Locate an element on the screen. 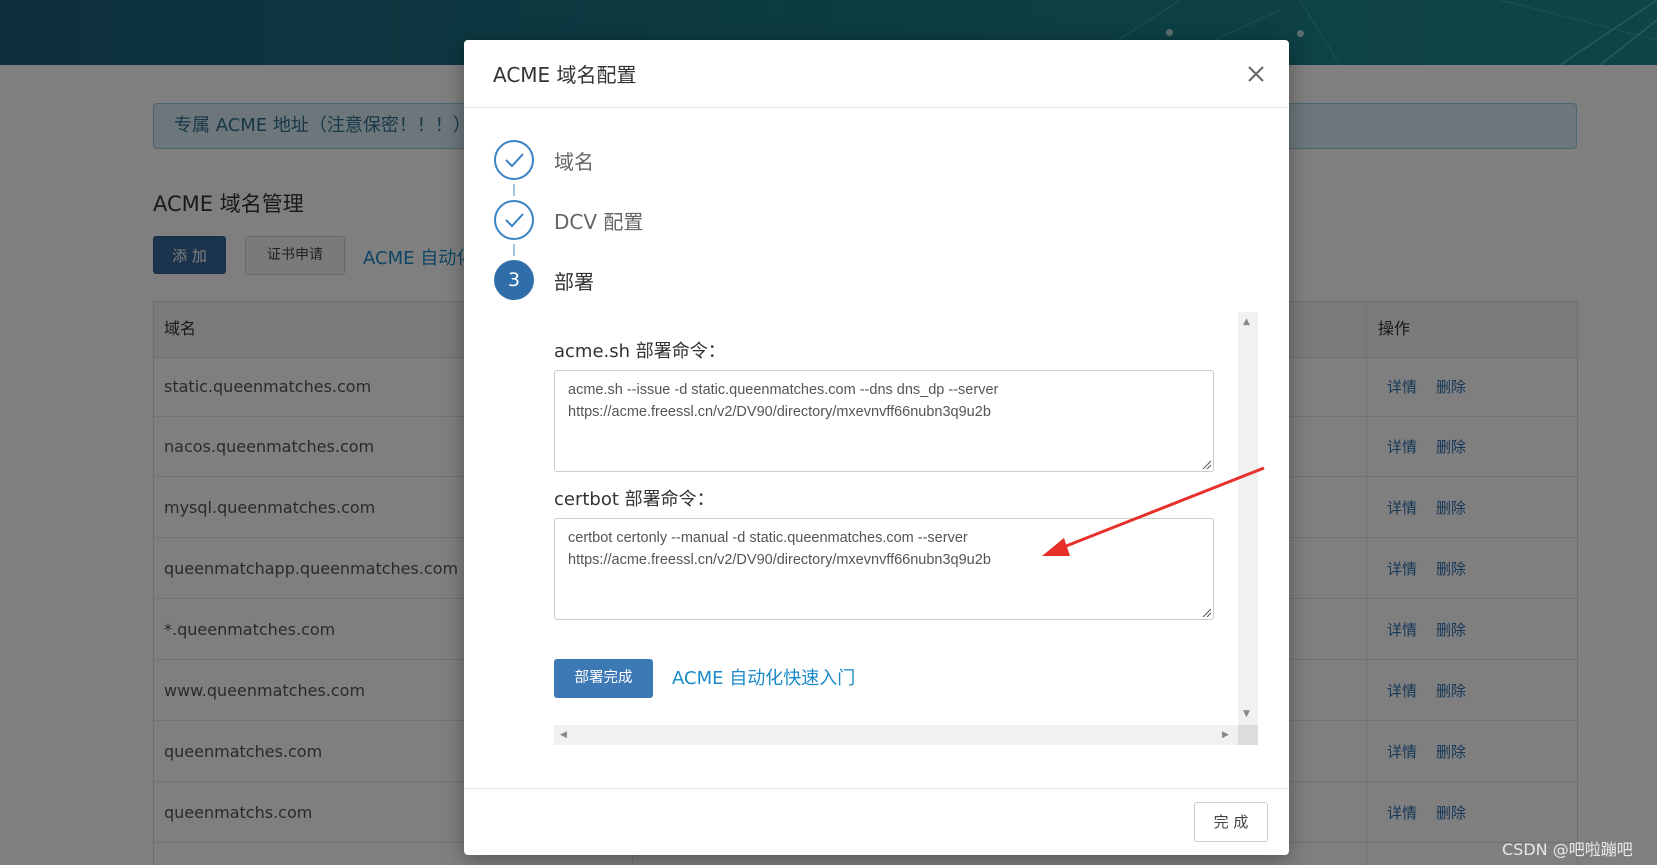 This screenshot has height=865, width=1657. scroll-down-icon: ▼ is located at coordinates (1246, 714).